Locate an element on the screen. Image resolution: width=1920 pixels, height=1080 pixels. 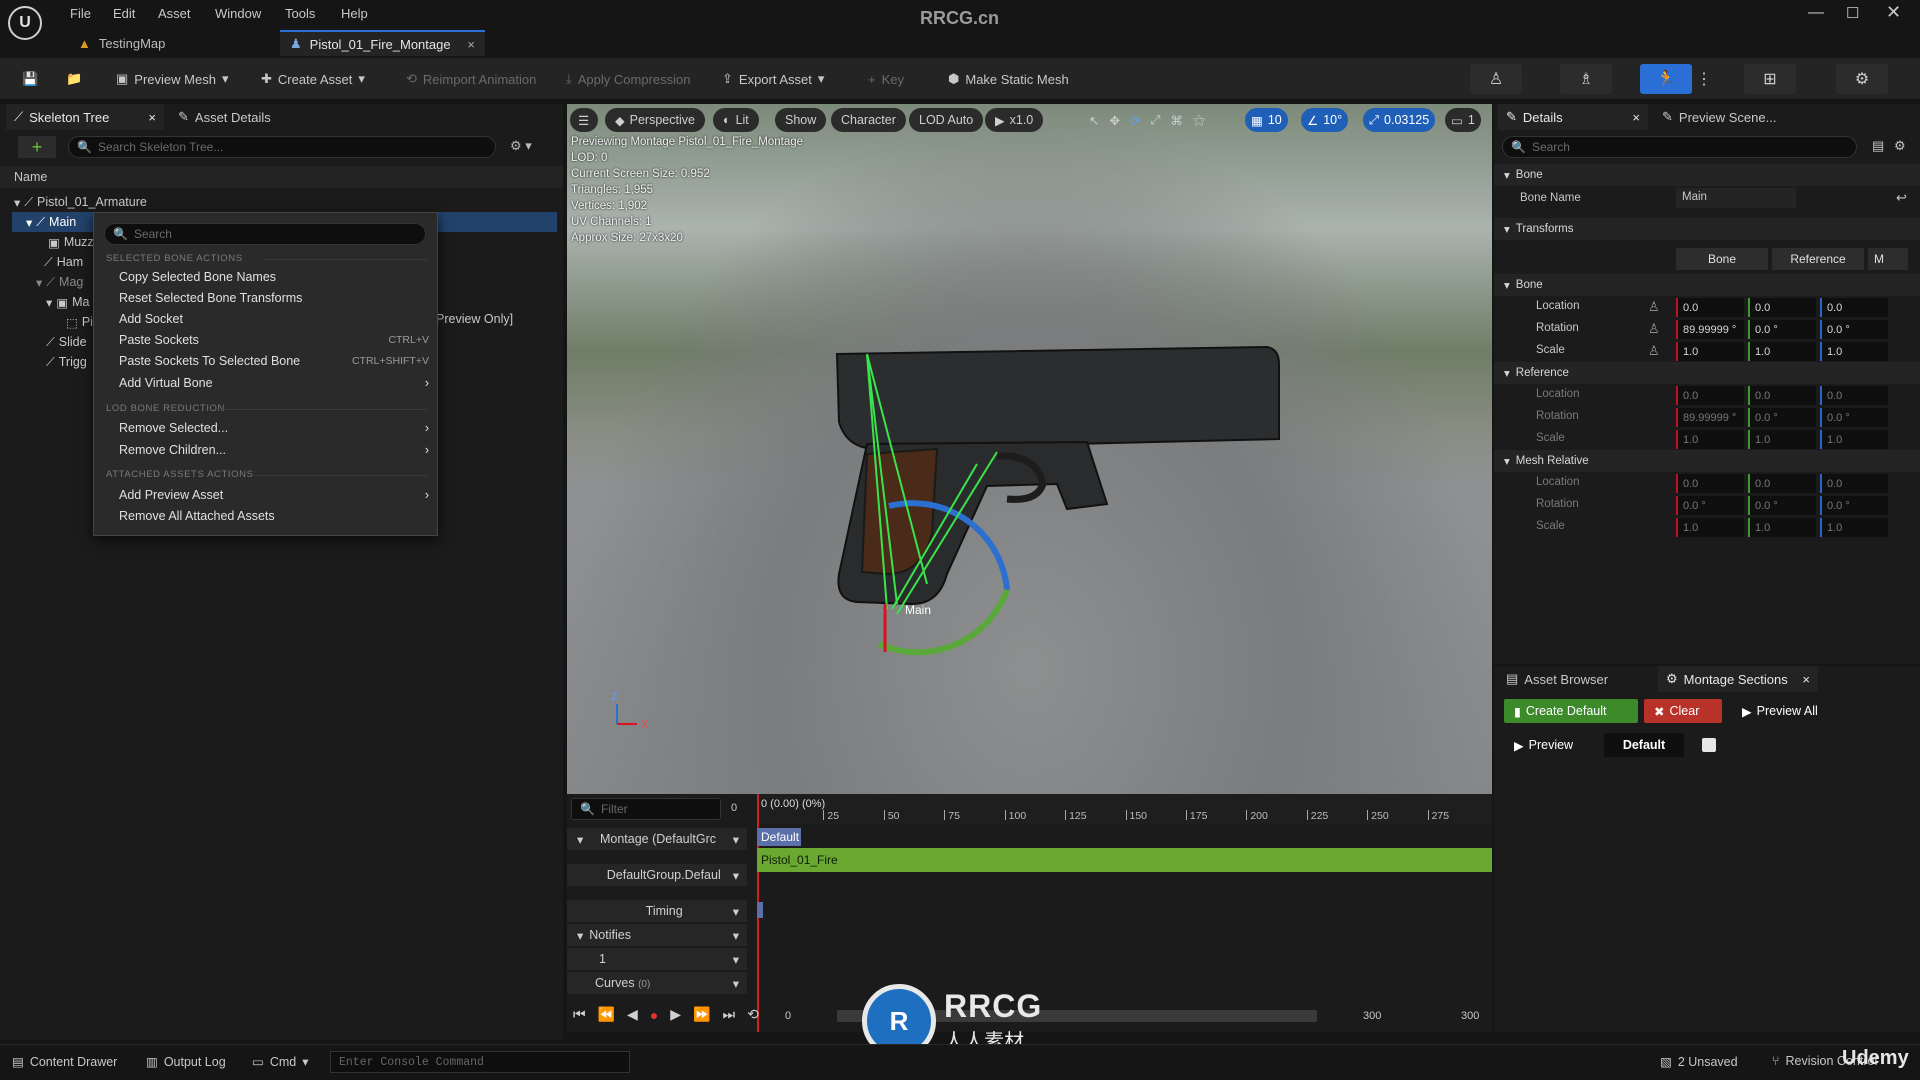
physics-mode-icon: ⚙ is located at coordinates (1862, 79).